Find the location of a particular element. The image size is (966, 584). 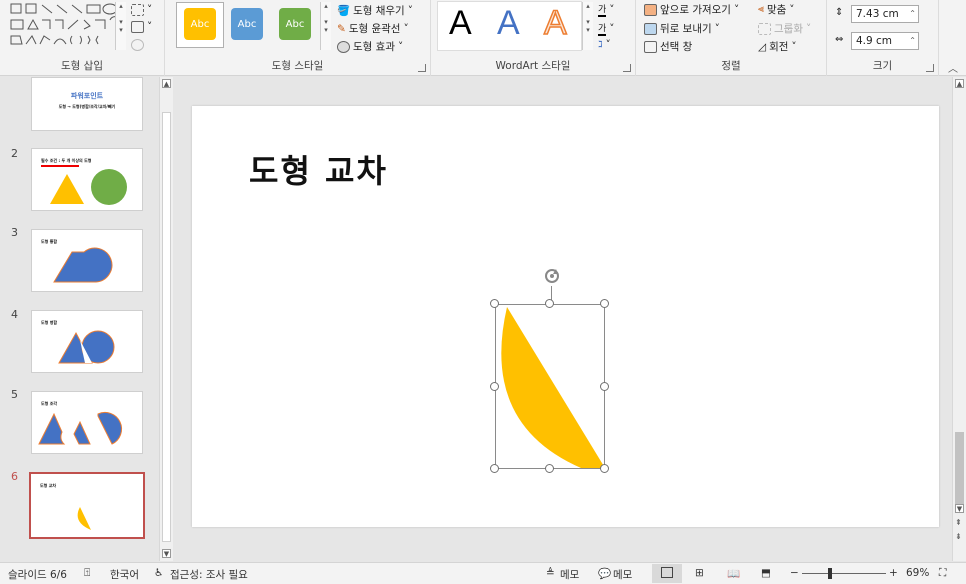

text-box-button: ˅ is located at coordinates (141, 27).